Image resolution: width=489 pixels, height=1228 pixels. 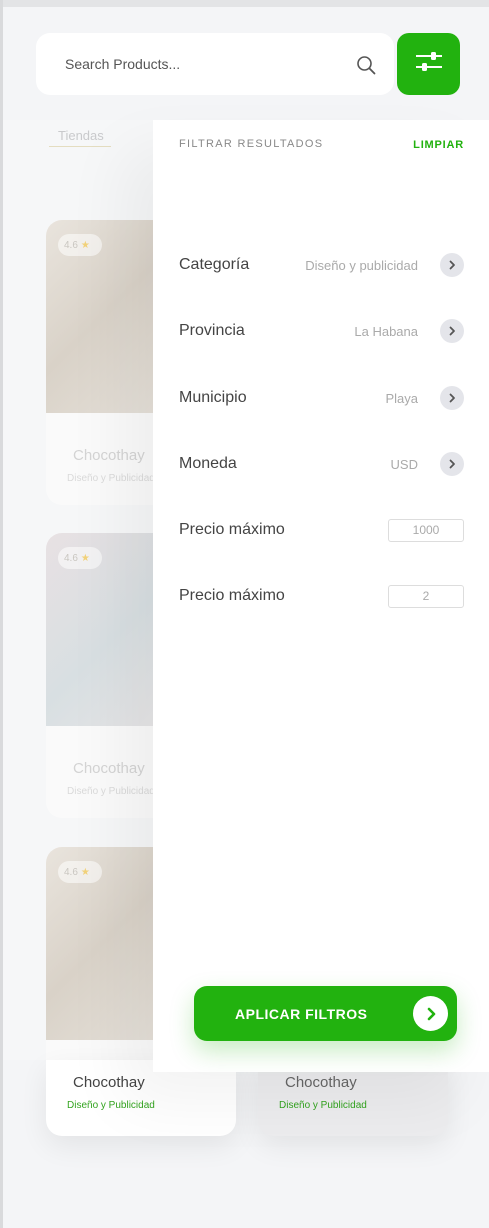 I want to click on filter-row-precio-maximo: Precio máximo, so click(x=321, y=530).